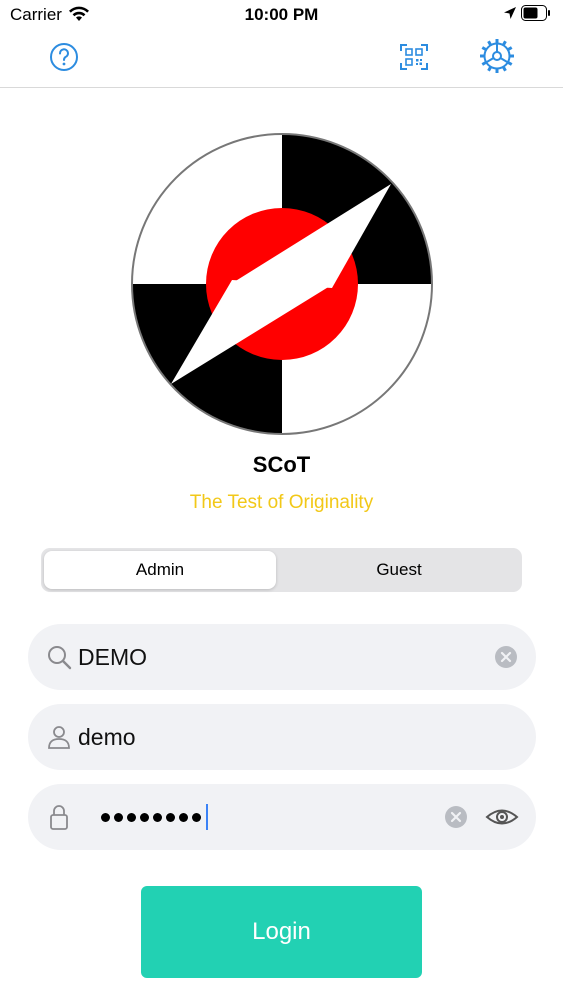  I want to click on app-name: SCoT, so click(281, 464).